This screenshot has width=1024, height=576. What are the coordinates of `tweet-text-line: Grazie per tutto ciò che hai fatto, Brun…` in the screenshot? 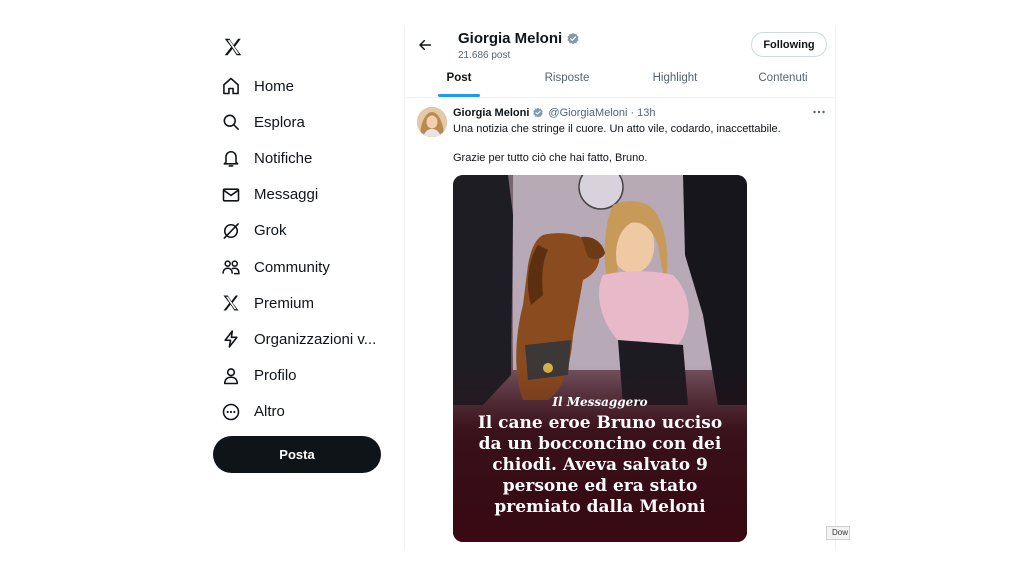 It's located at (550, 158).